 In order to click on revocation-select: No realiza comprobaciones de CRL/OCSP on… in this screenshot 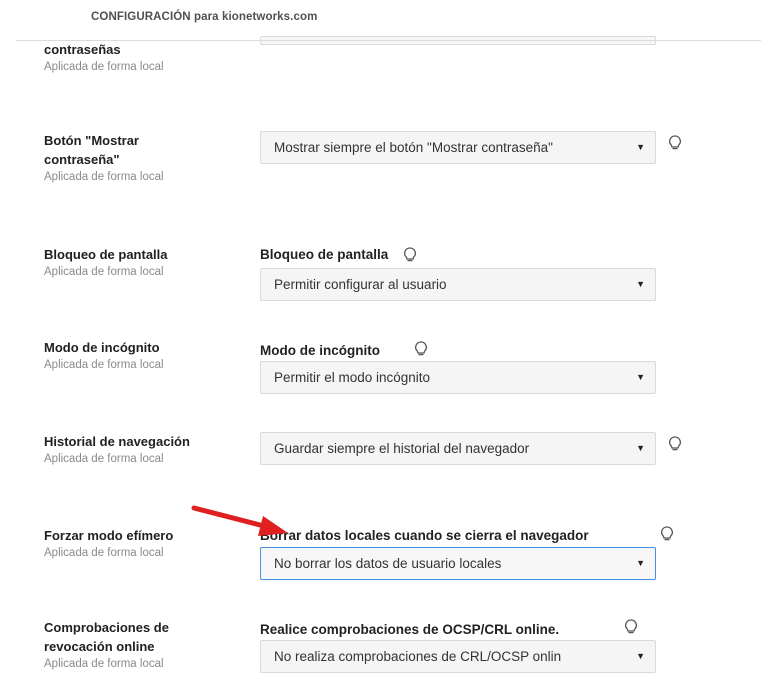, I will do `click(458, 656)`.